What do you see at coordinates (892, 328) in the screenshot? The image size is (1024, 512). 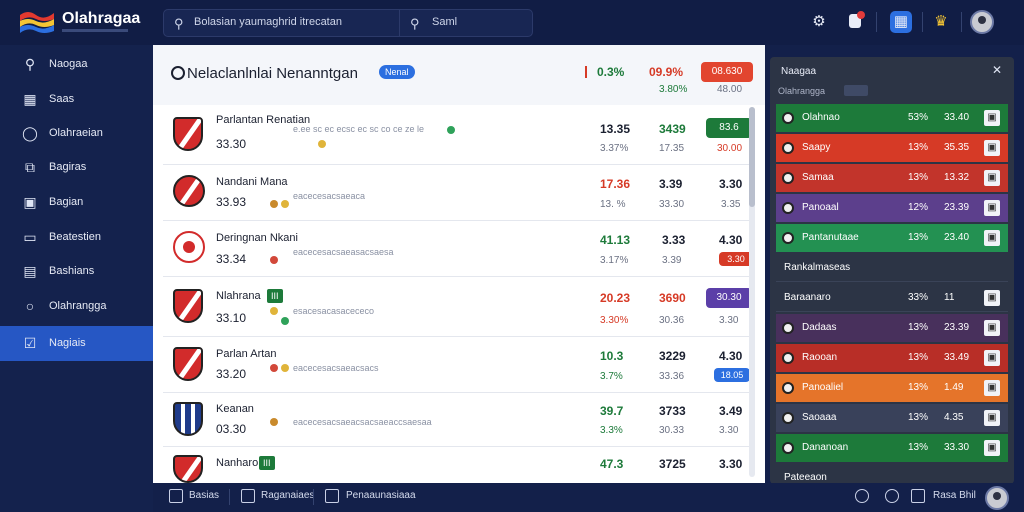 I see `standings-row: Dadaas 13% 23.39 ▣` at bounding box center [892, 328].